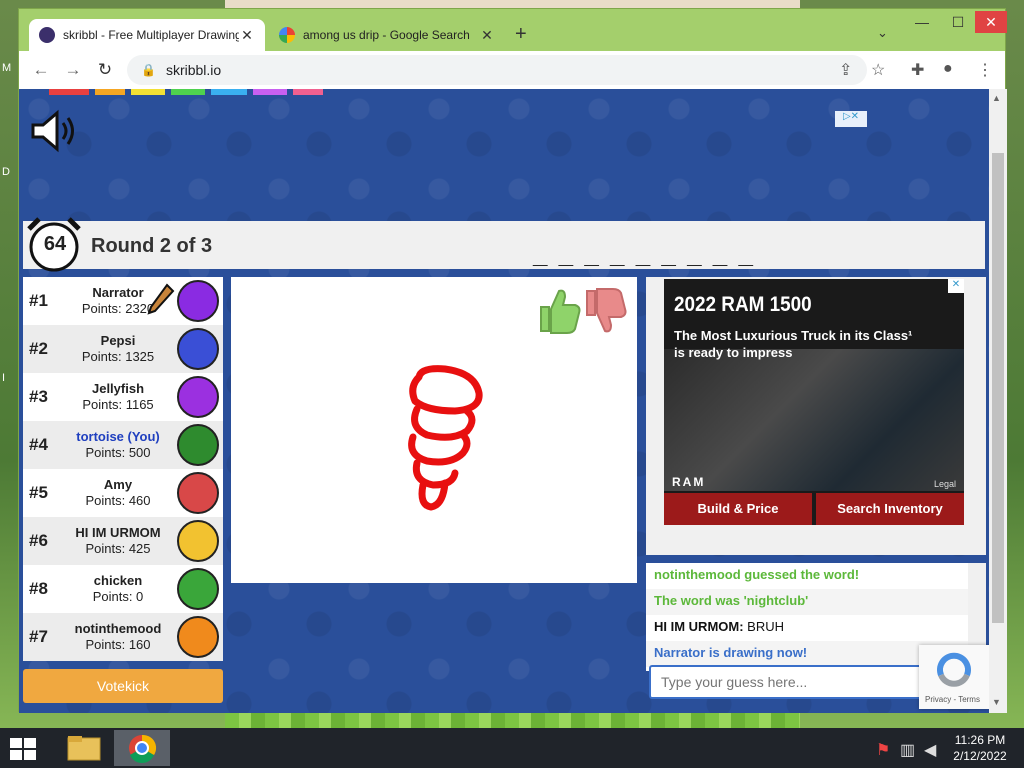  I want to click on player-points: Points: 500, so click(118, 452).